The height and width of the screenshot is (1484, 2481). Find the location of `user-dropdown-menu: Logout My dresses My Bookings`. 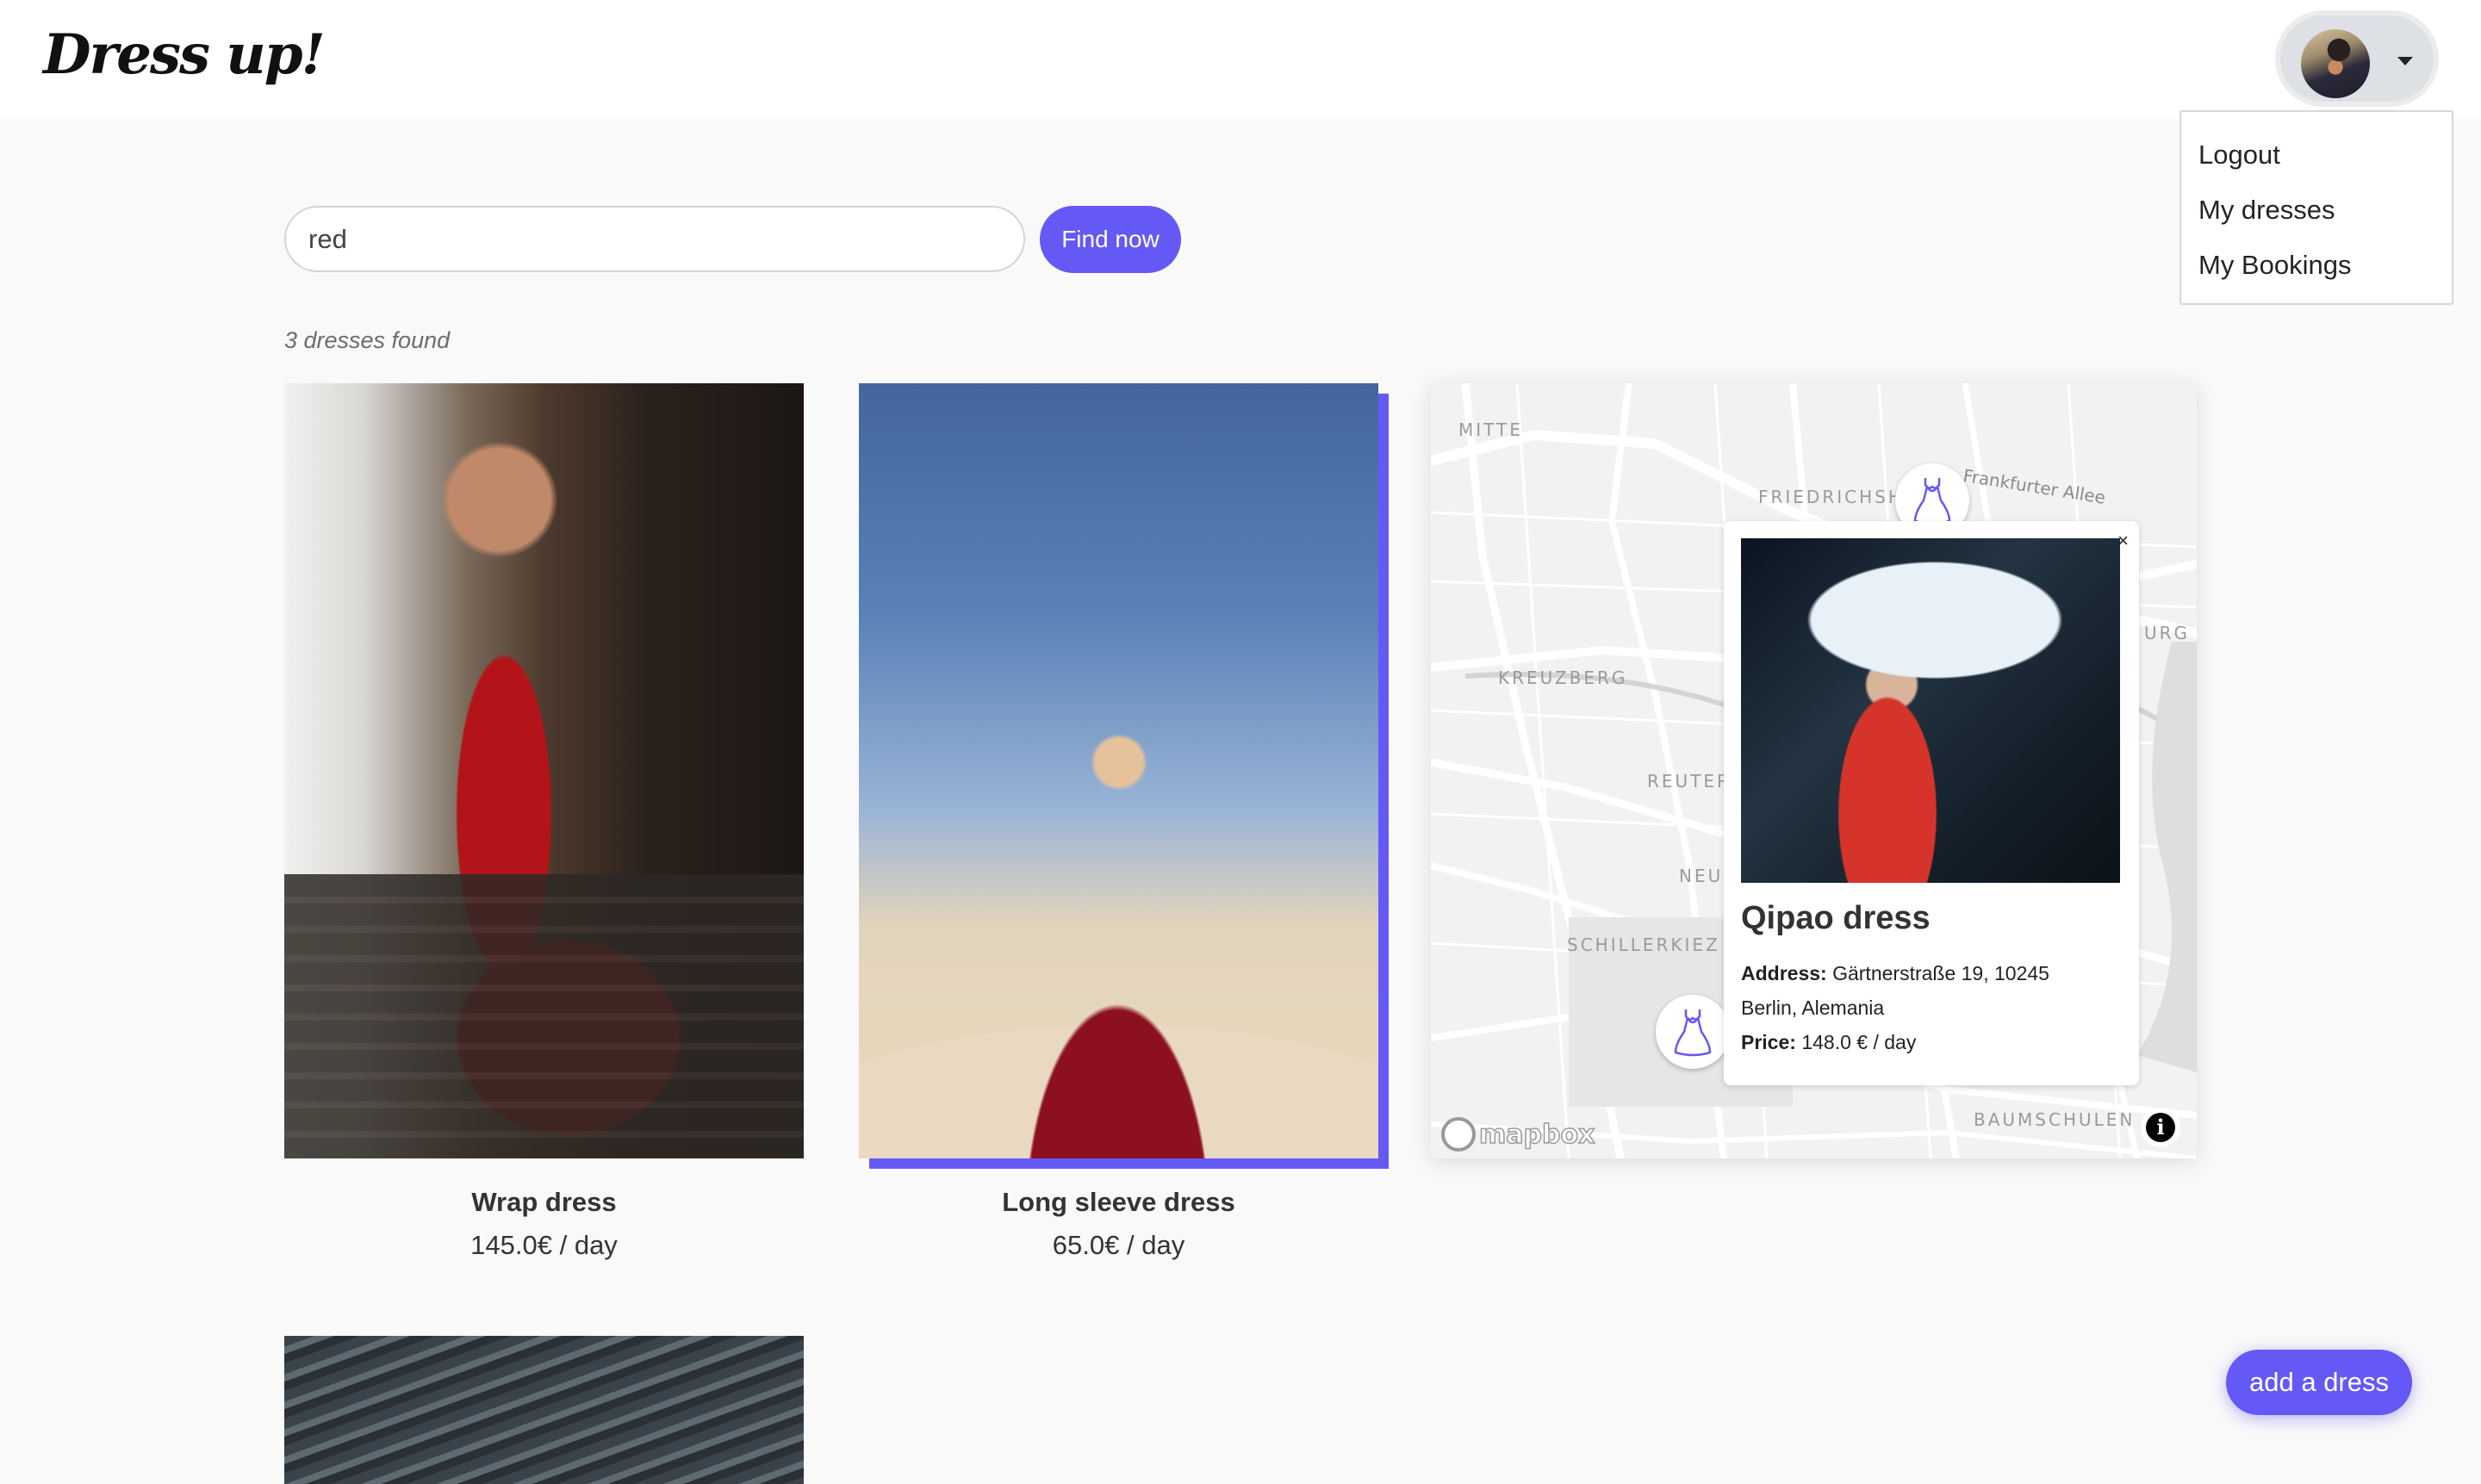

user-dropdown-menu: Logout My dresses My Bookings is located at coordinates (2316, 207).